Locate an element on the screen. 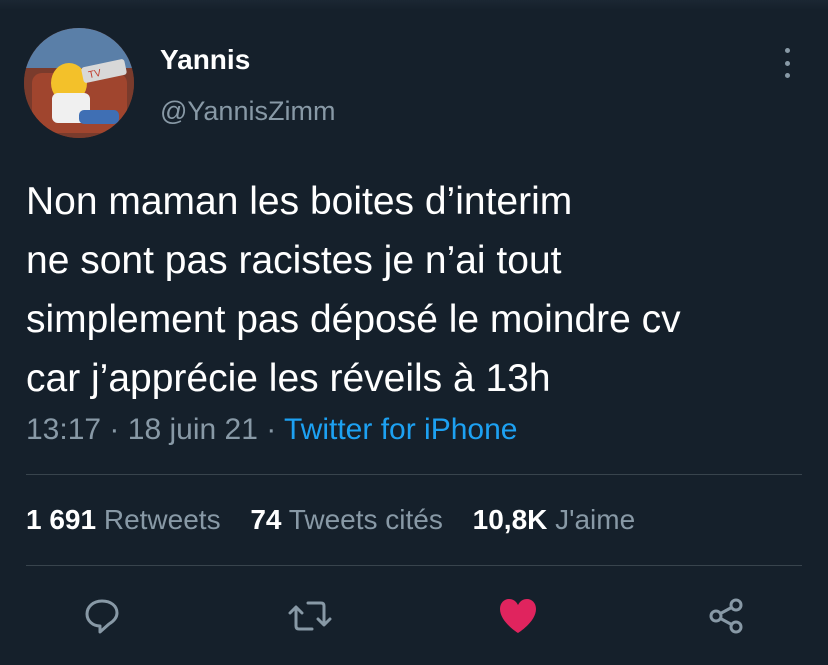 This screenshot has height=665, width=828. more-options-icon is located at coordinates (787, 63).